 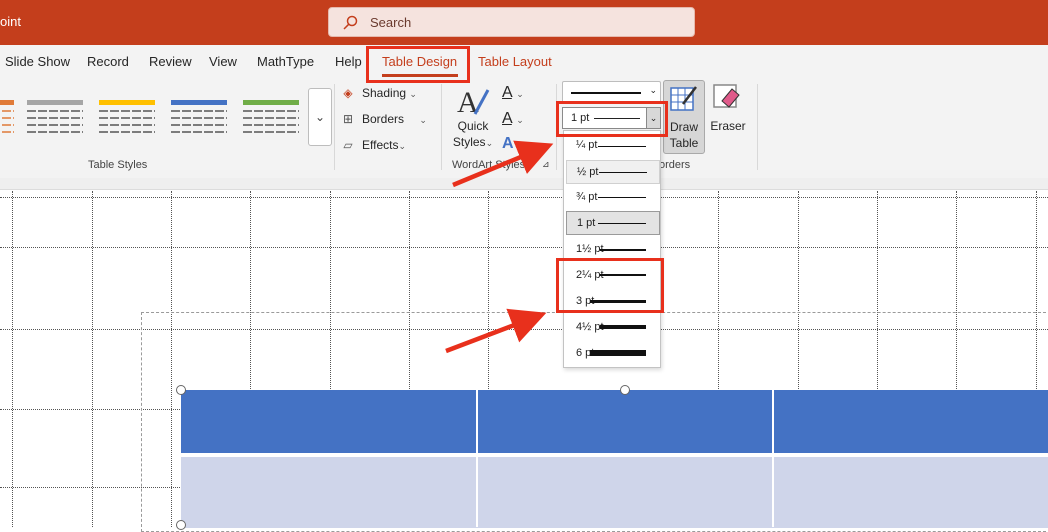 What do you see at coordinates (503, 164) in the screenshot?
I see `arrow-to-pen-weight` at bounding box center [503, 164].